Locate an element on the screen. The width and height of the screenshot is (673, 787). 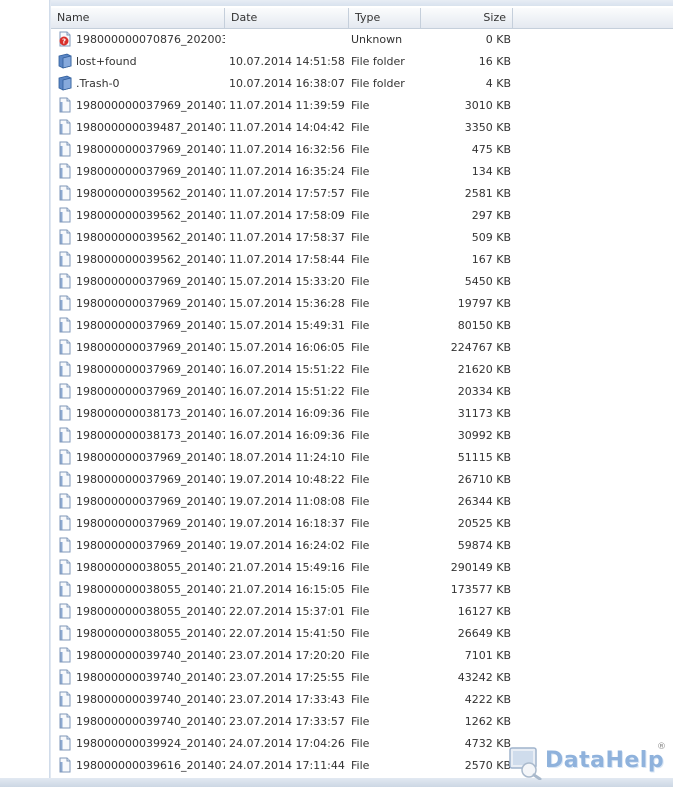
file-date: 19.07.2014 11:08:08 is located at coordinates (287, 501).